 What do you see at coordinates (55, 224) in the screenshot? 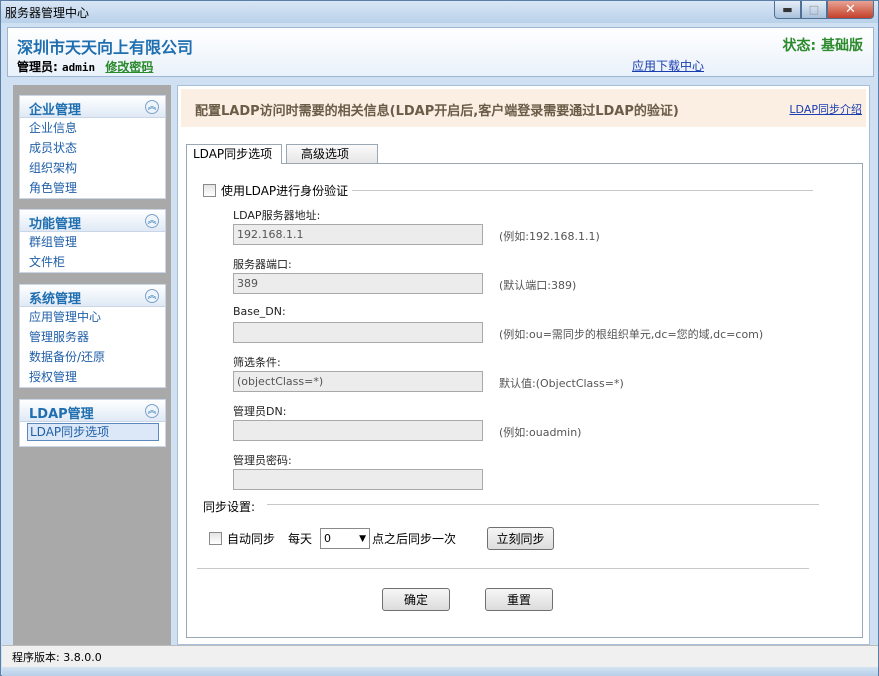
I see `panel-title: 功能管理` at bounding box center [55, 224].